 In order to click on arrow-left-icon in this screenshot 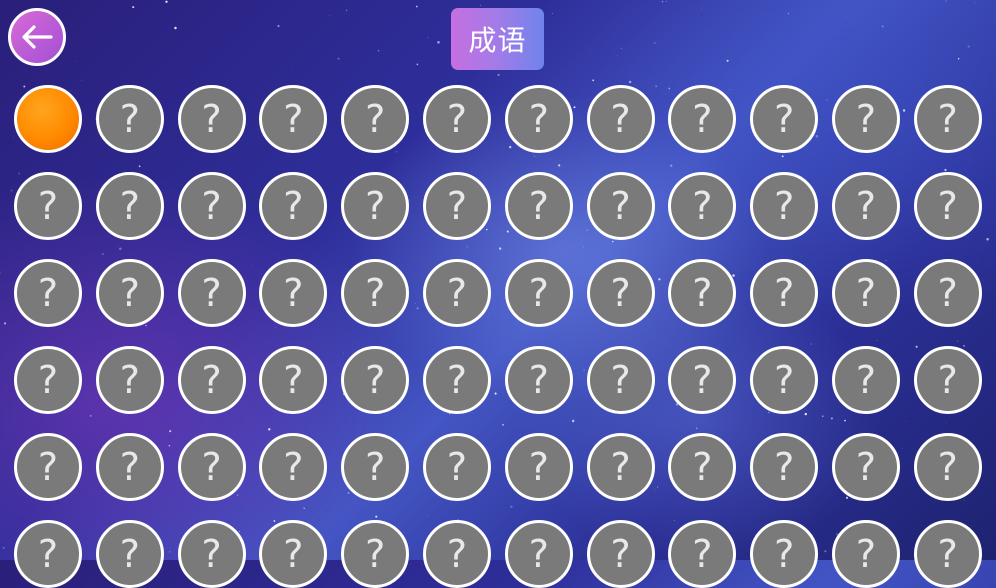, I will do `click(37, 37)`.